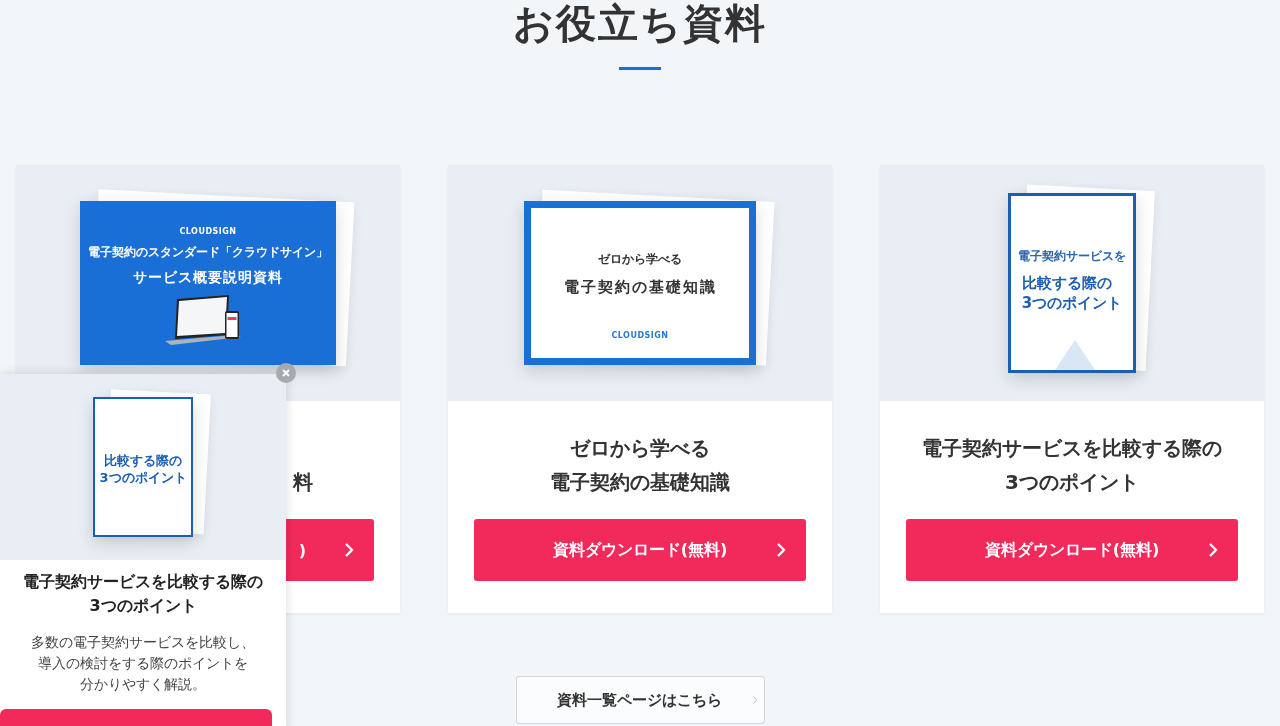  What do you see at coordinates (1072, 465) in the screenshot?
I see `card-title: 電子契約サービスを比較する際の 3つのポイント` at bounding box center [1072, 465].